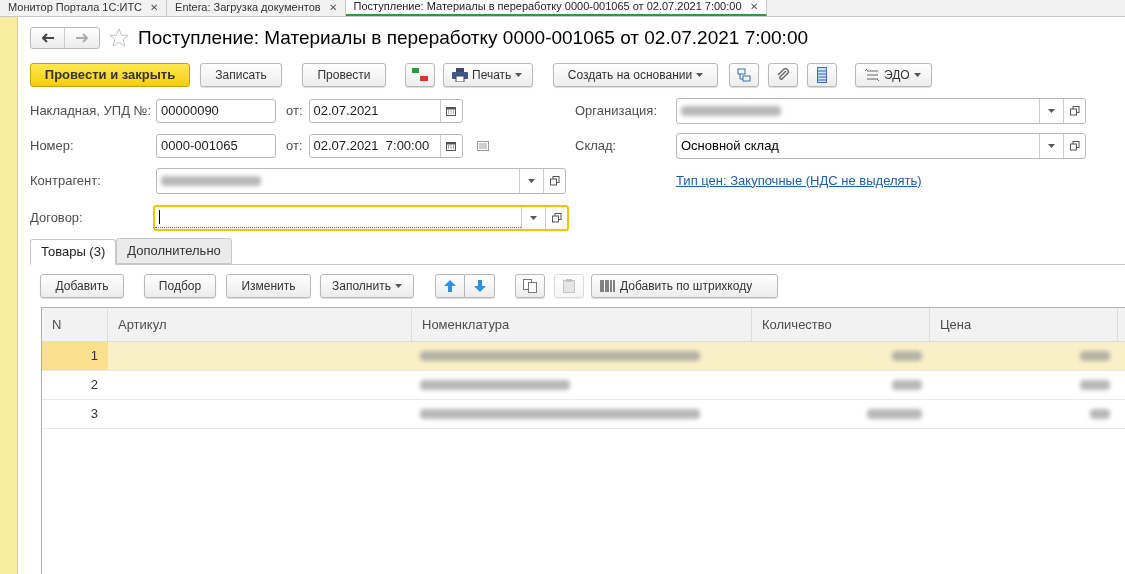 The height and width of the screenshot is (574, 1125). I want to click on add-button: Добавить, so click(82, 286).